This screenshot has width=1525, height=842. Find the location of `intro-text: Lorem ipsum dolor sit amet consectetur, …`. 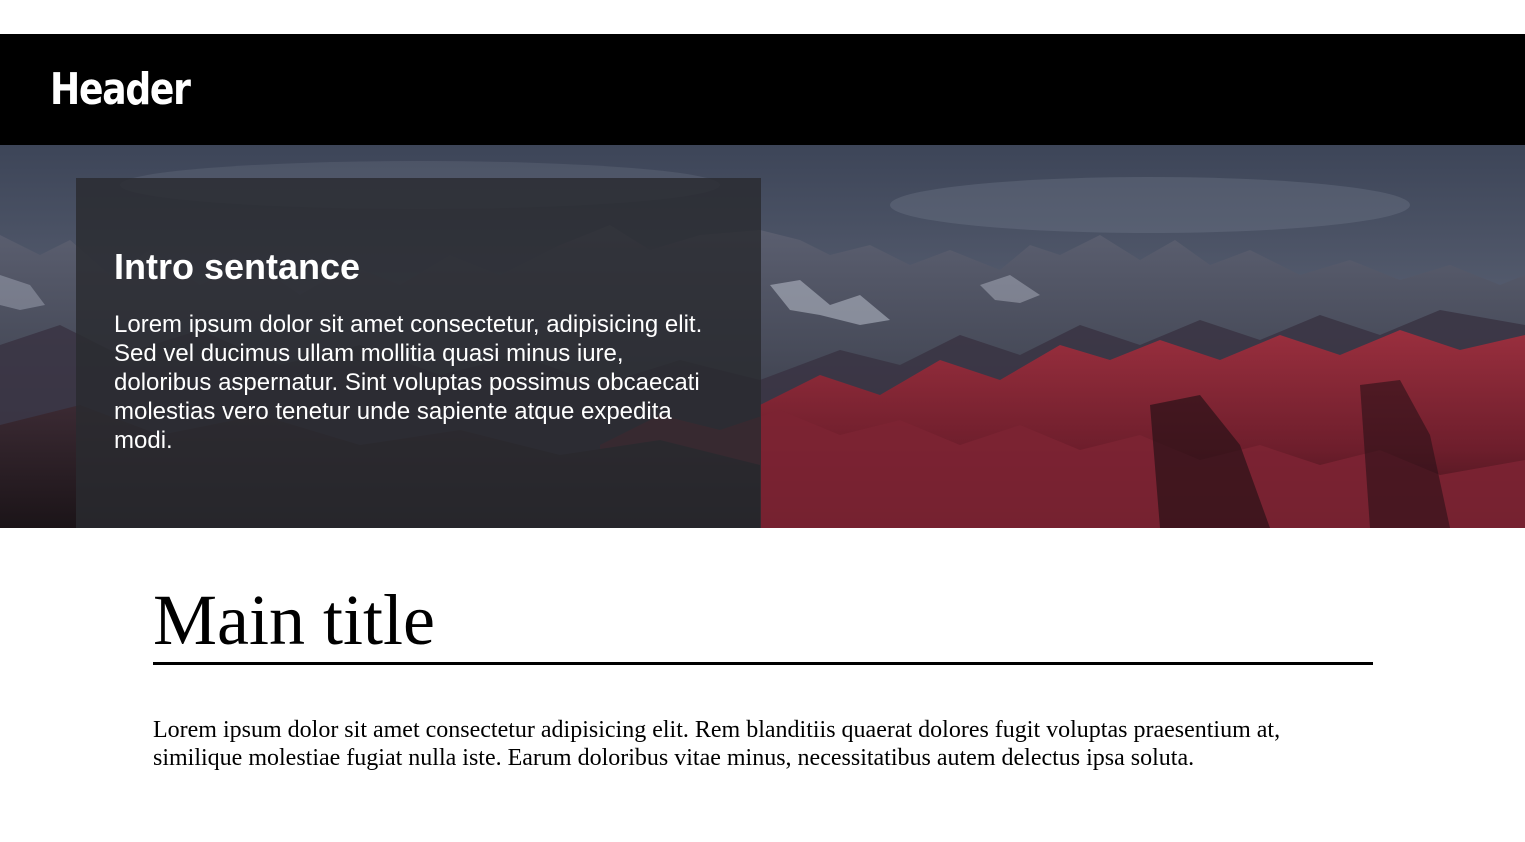

intro-text: Lorem ipsum dolor sit amet consectetur, … is located at coordinates (408, 382).